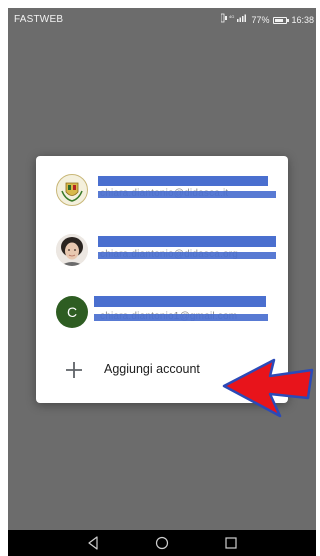 This screenshot has width=320, height=556. What do you see at coordinates (260, 20) in the screenshot?
I see `battery-percent: 77%` at bounding box center [260, 20].